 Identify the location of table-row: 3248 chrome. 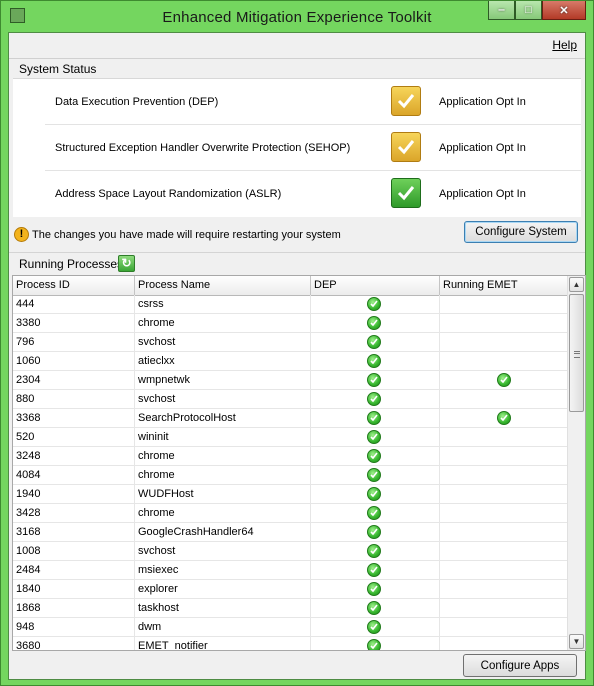
(291, 456).